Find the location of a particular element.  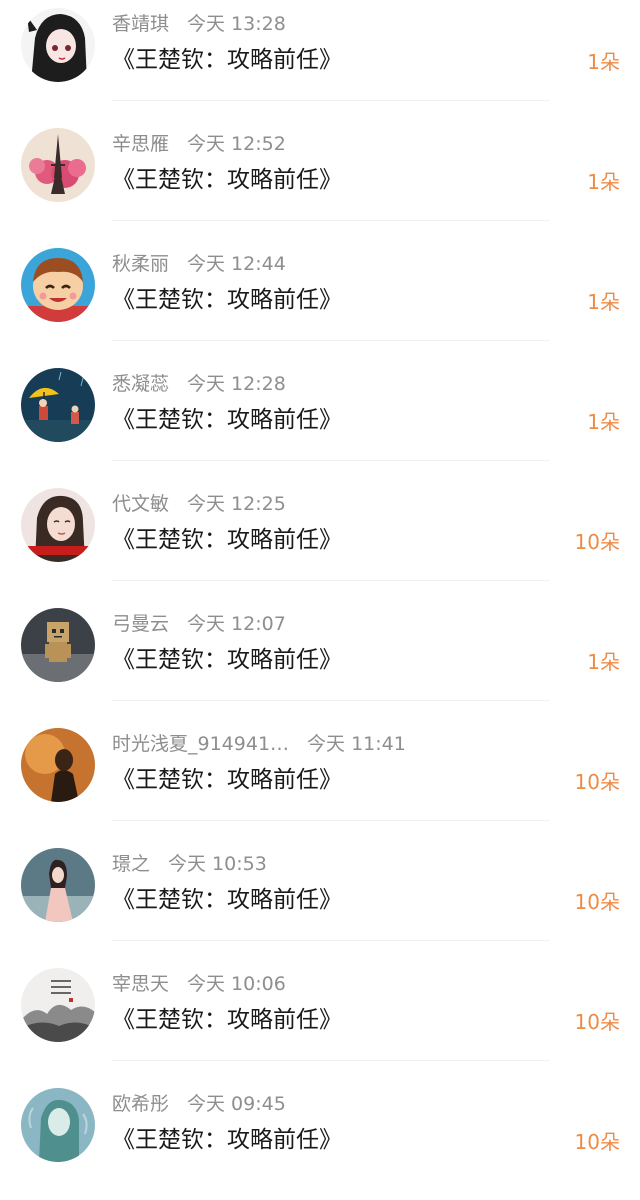

list-item: 香靖琪 今天 13:28 《王楚钦：攻略前任》 1朵 is located at coordinates (320, 60).